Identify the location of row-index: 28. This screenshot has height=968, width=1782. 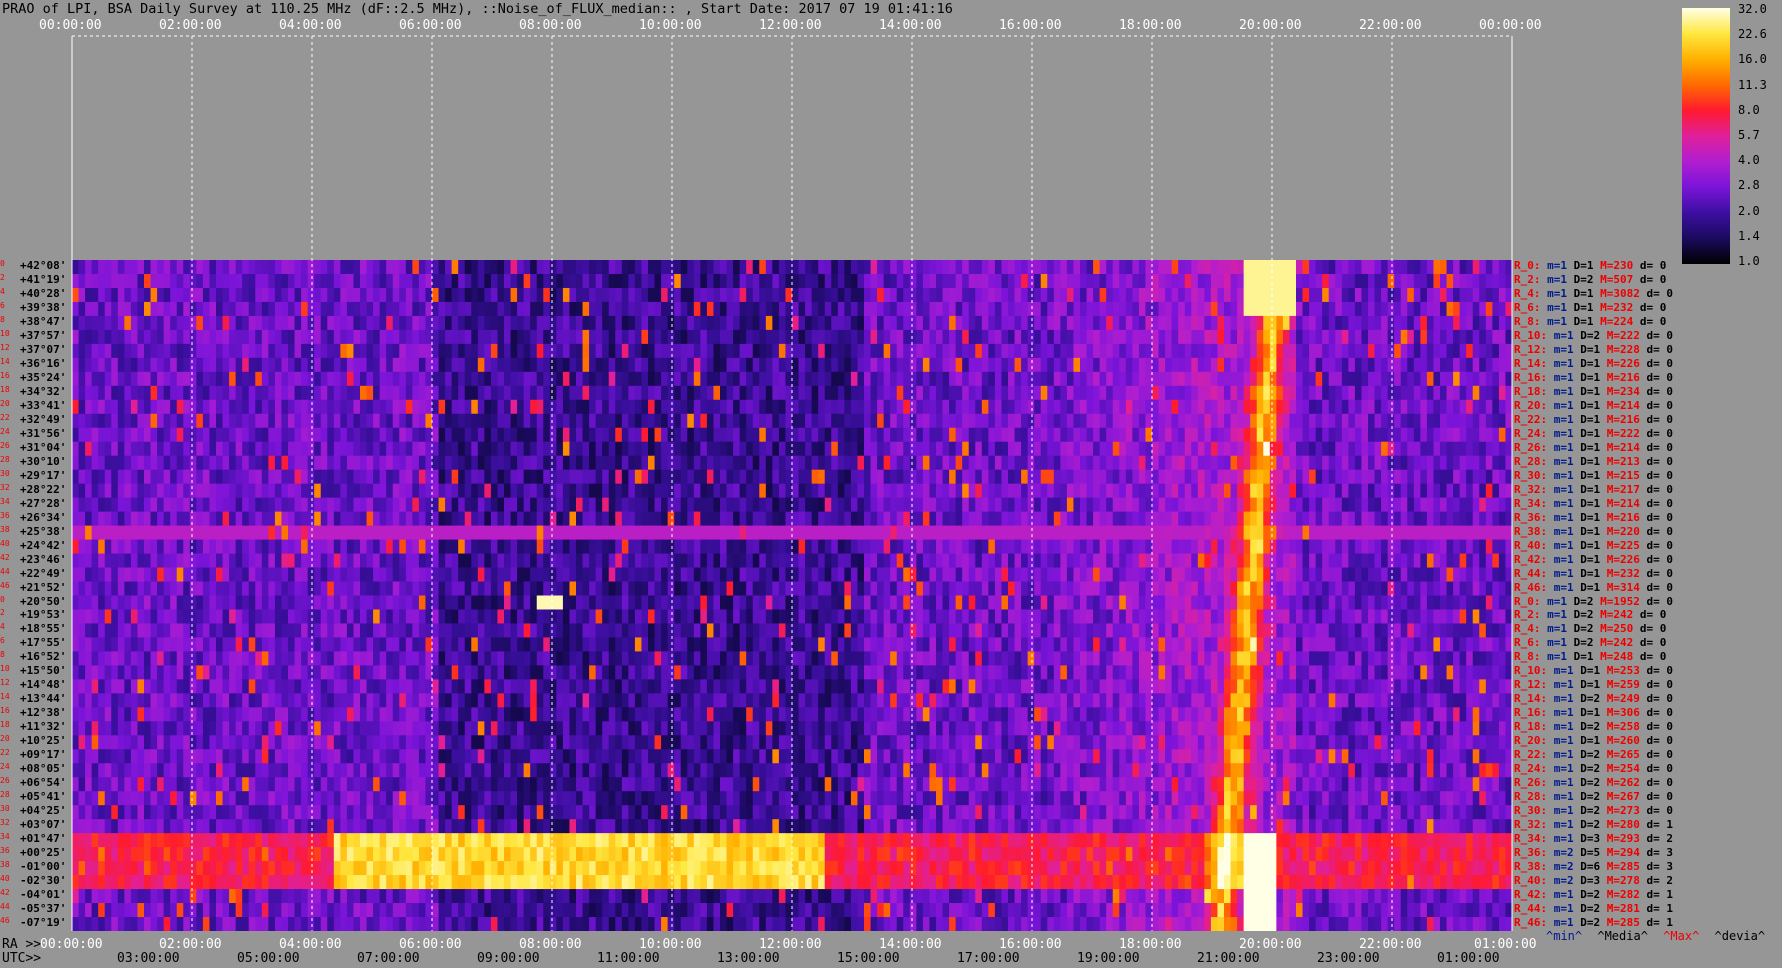
(5, 459).